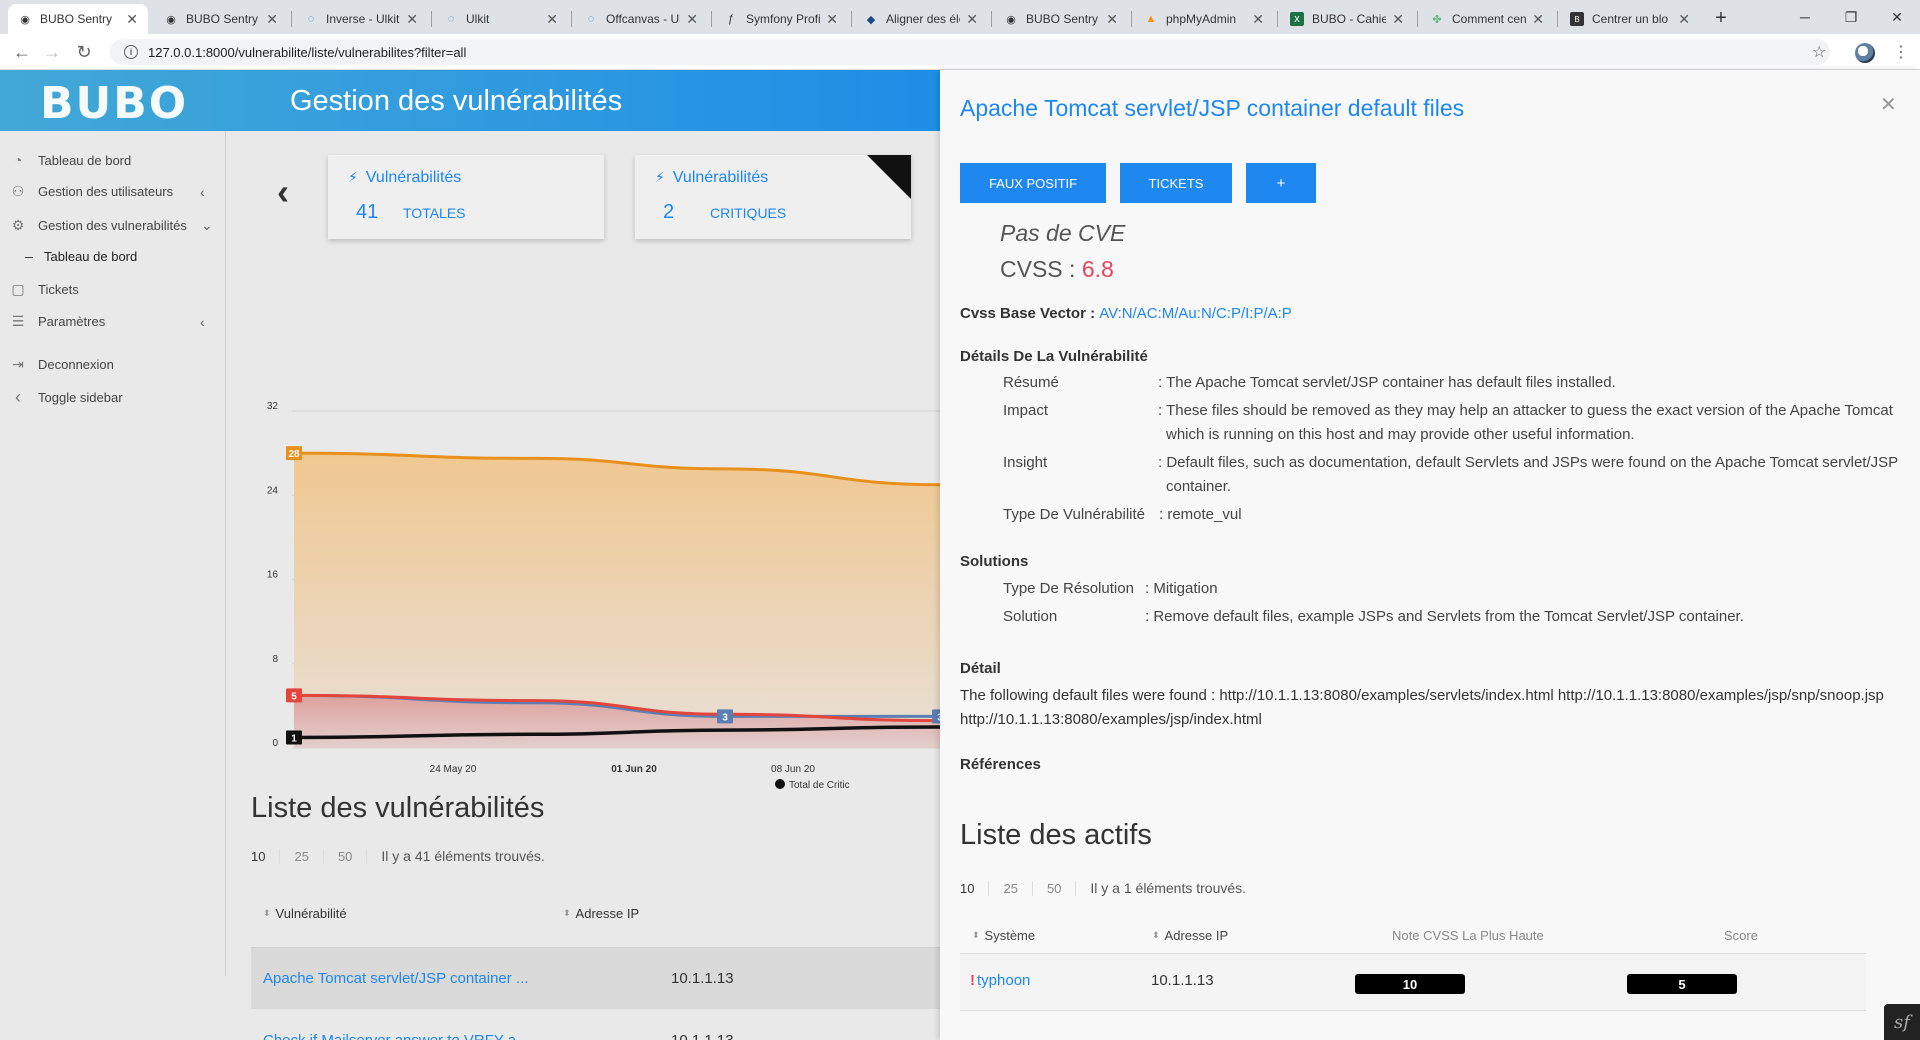  I want to click on sidebar-item-dashboard: ◔ Tableau de bord, so click(69, 160).